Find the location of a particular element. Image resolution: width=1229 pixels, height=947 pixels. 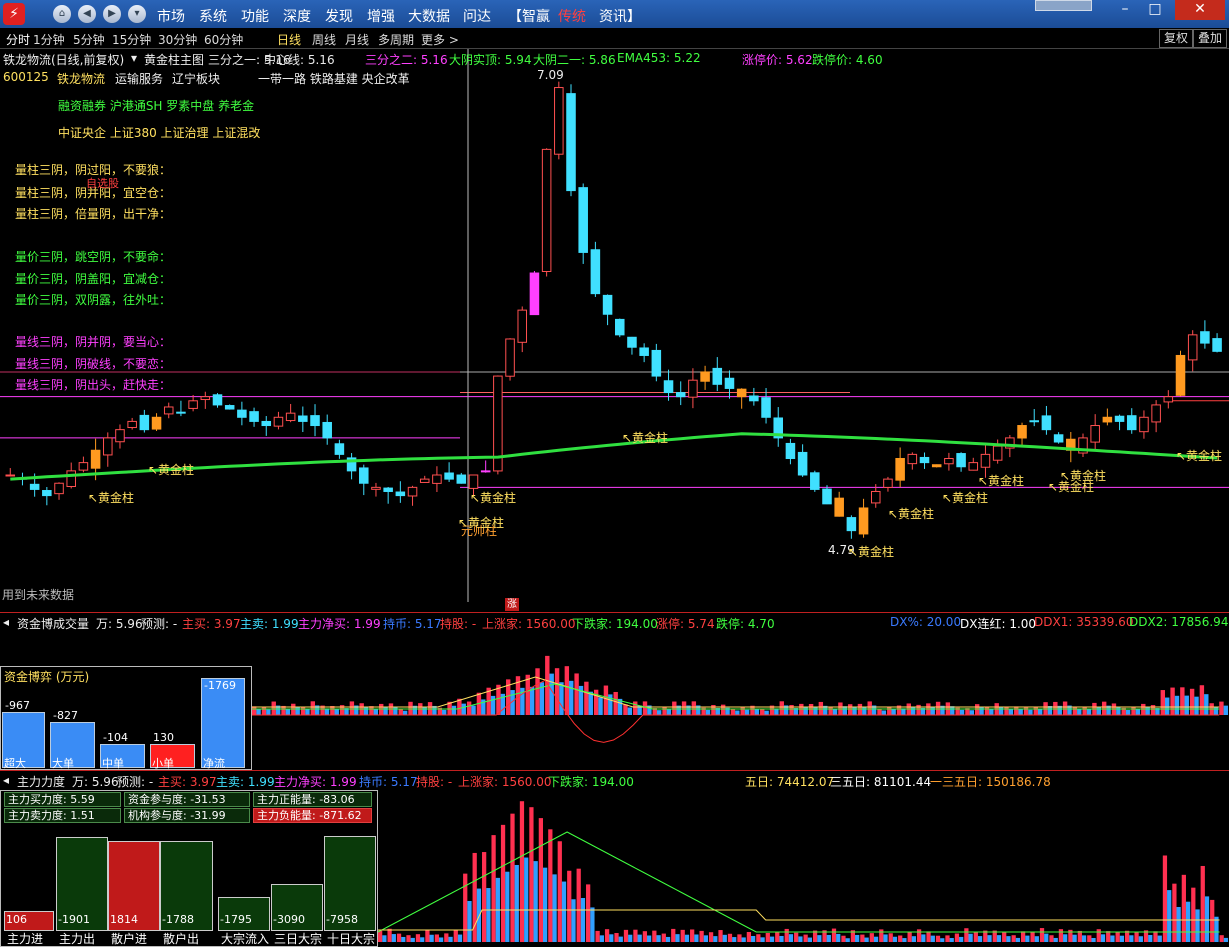

panel2-forecast: 预测: - is located at coordinates (159, 624).